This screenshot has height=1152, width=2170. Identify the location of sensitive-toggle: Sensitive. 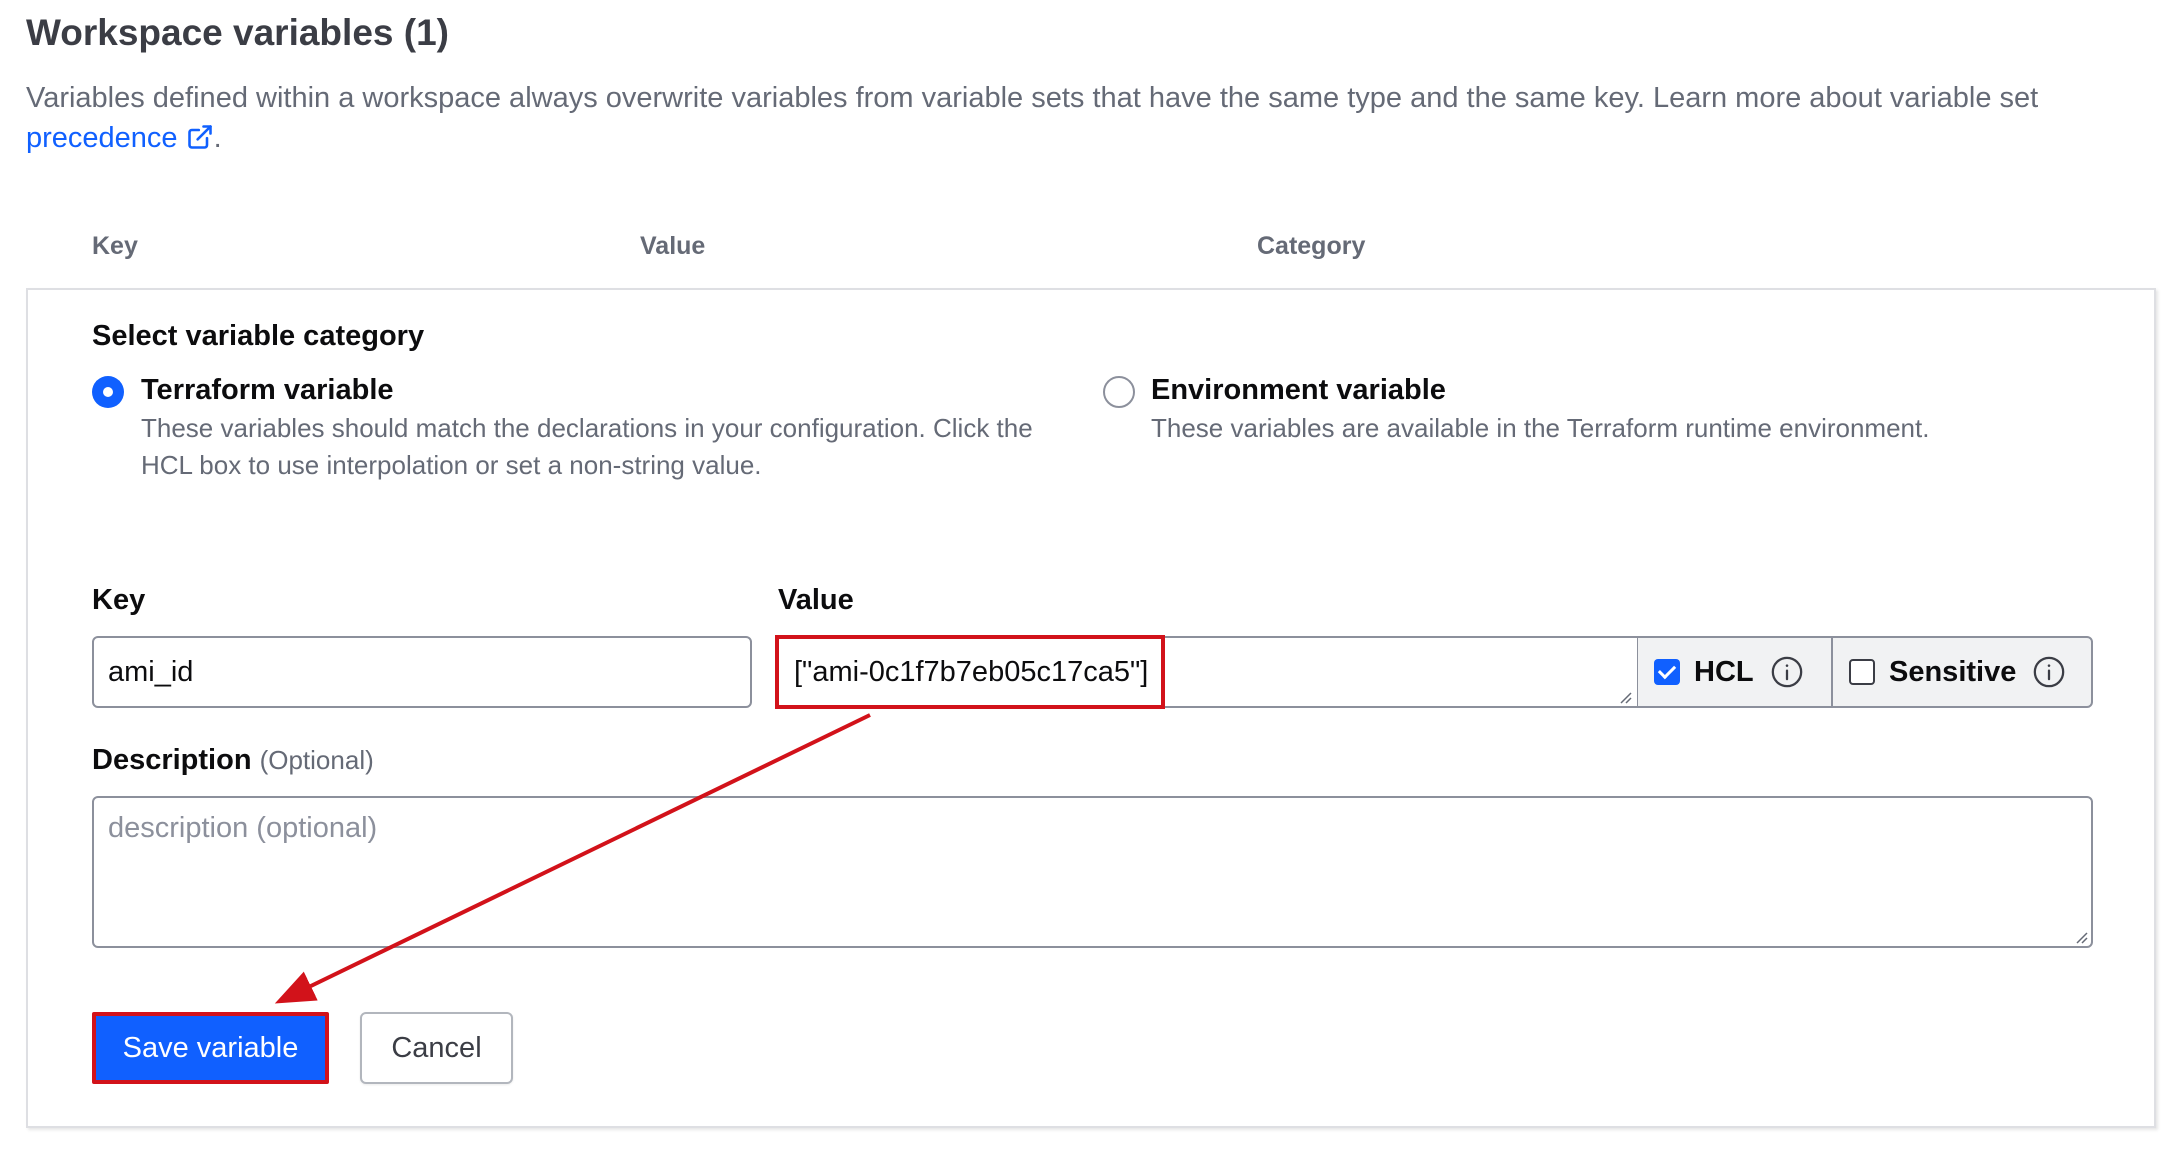
(1962, 672).